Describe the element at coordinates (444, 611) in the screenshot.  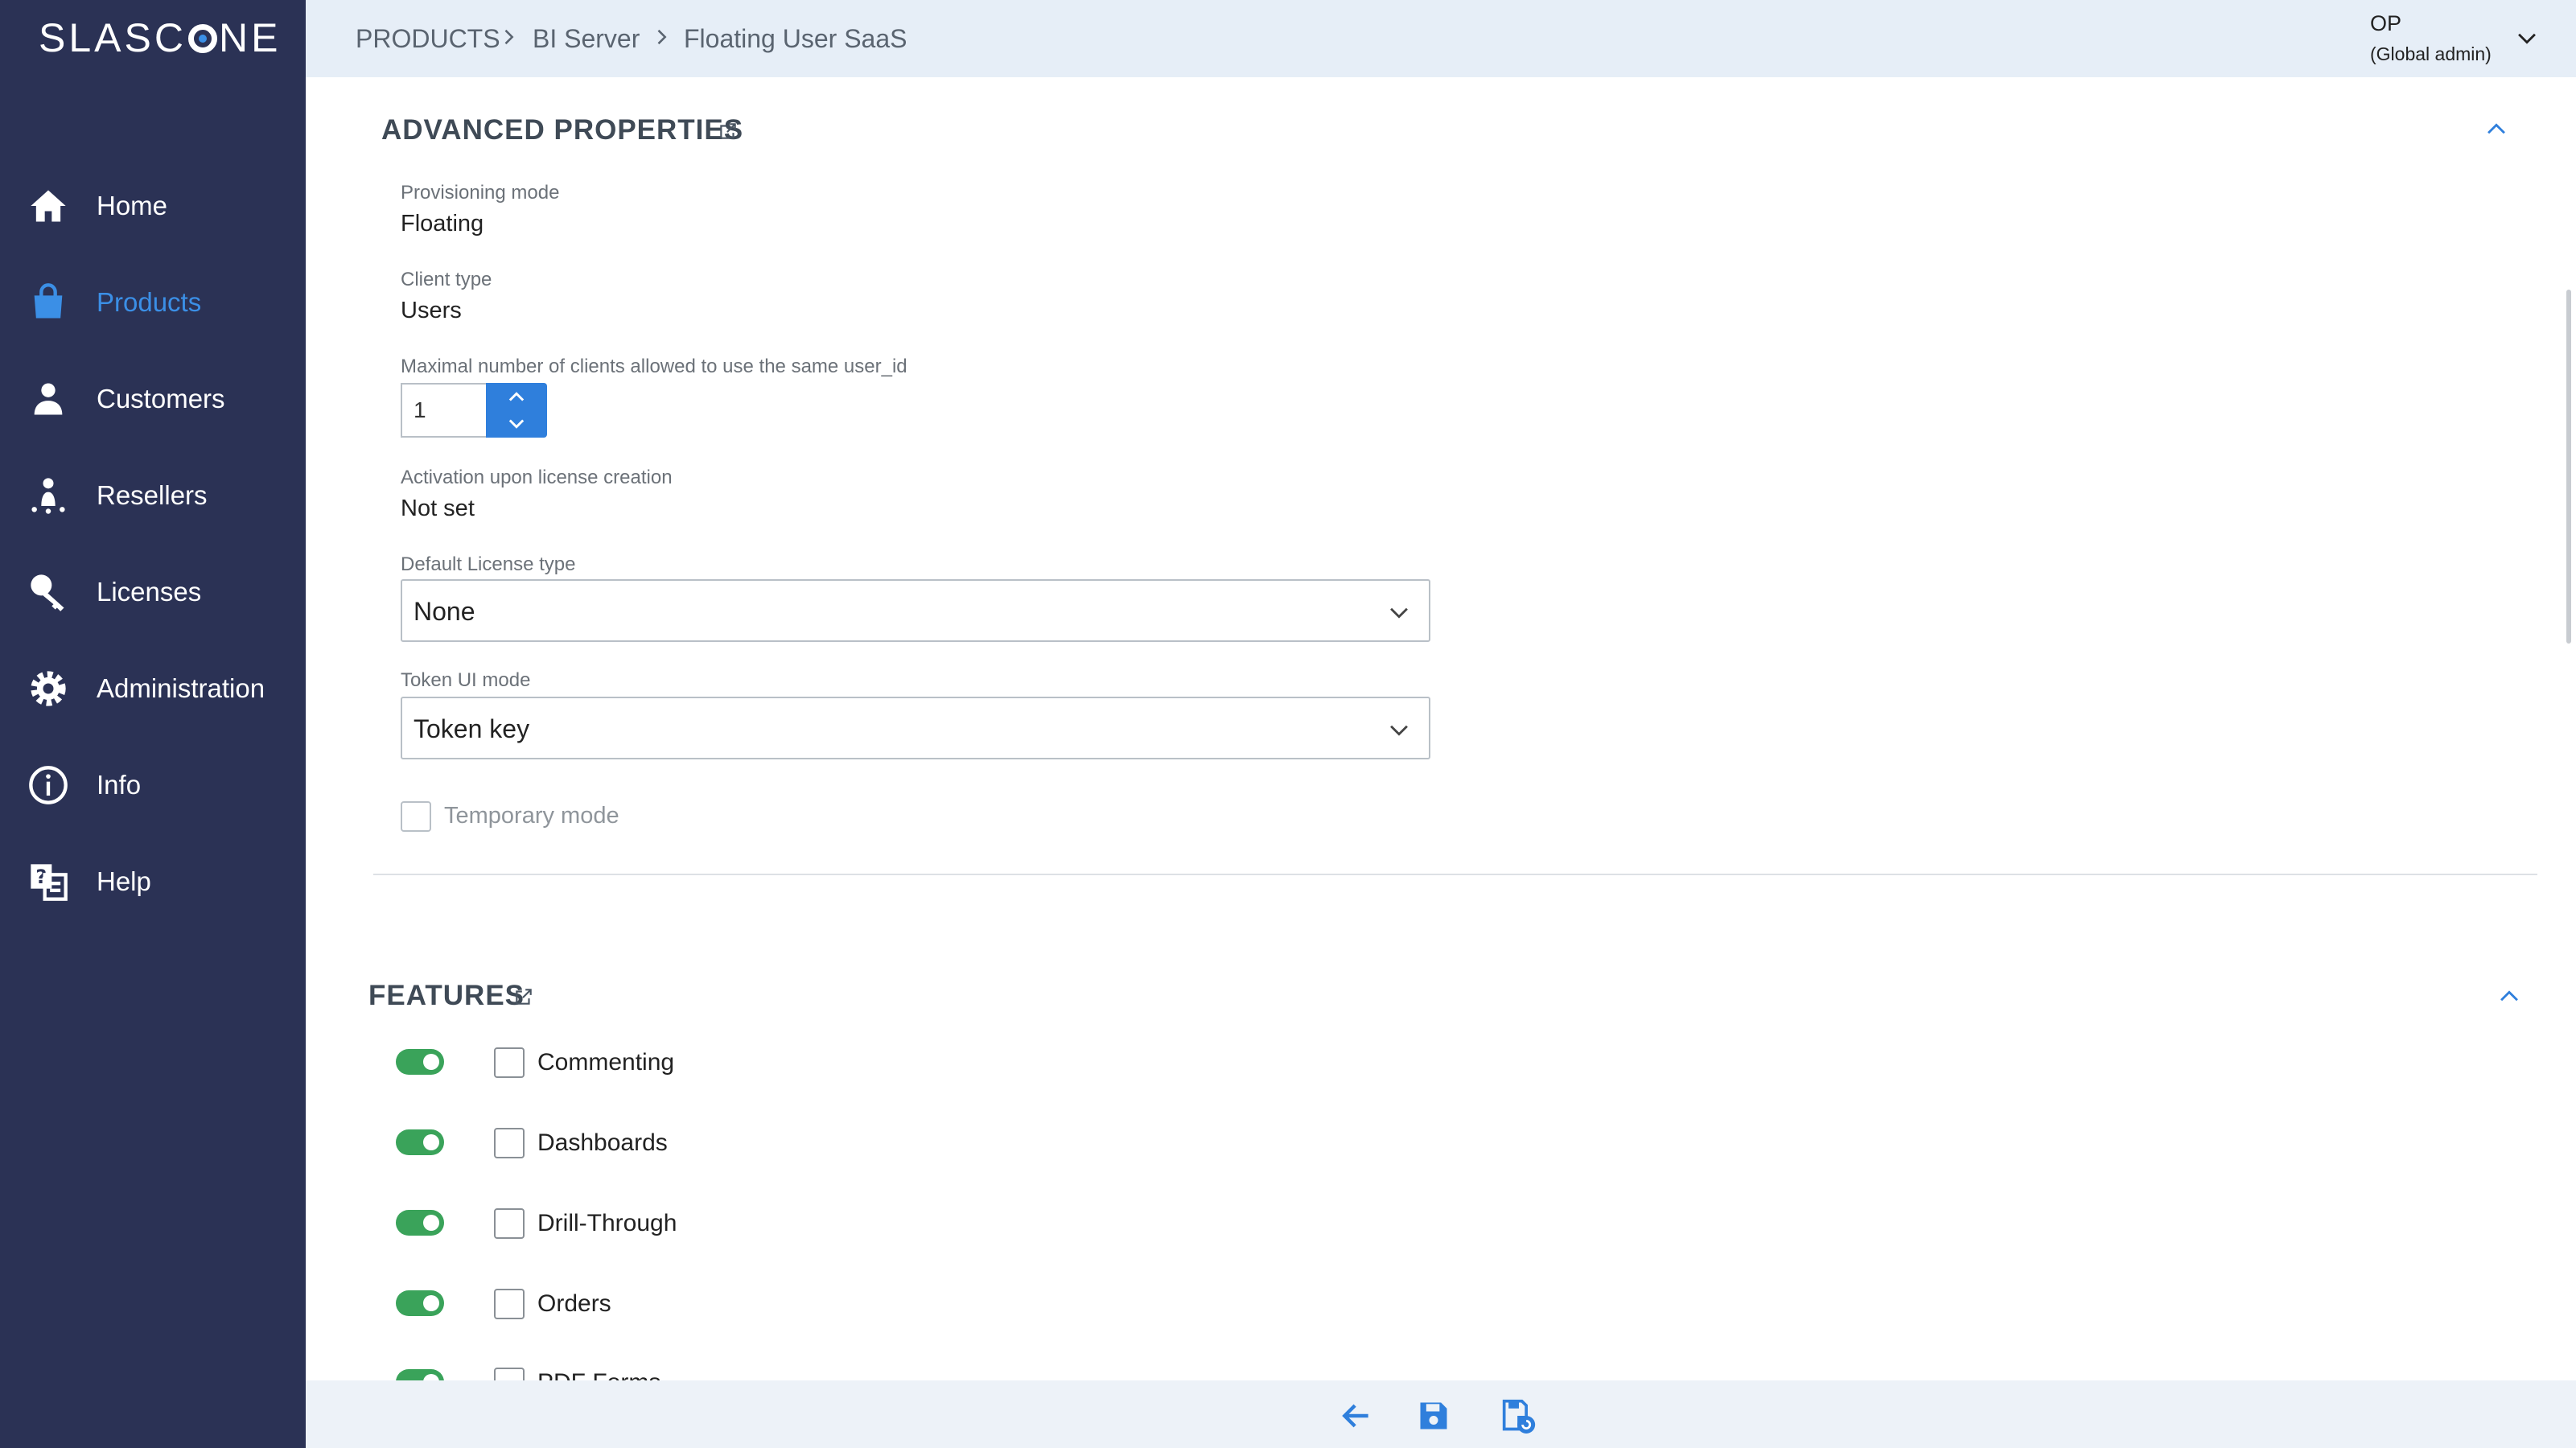
I see `license-type-value: None` at that location.